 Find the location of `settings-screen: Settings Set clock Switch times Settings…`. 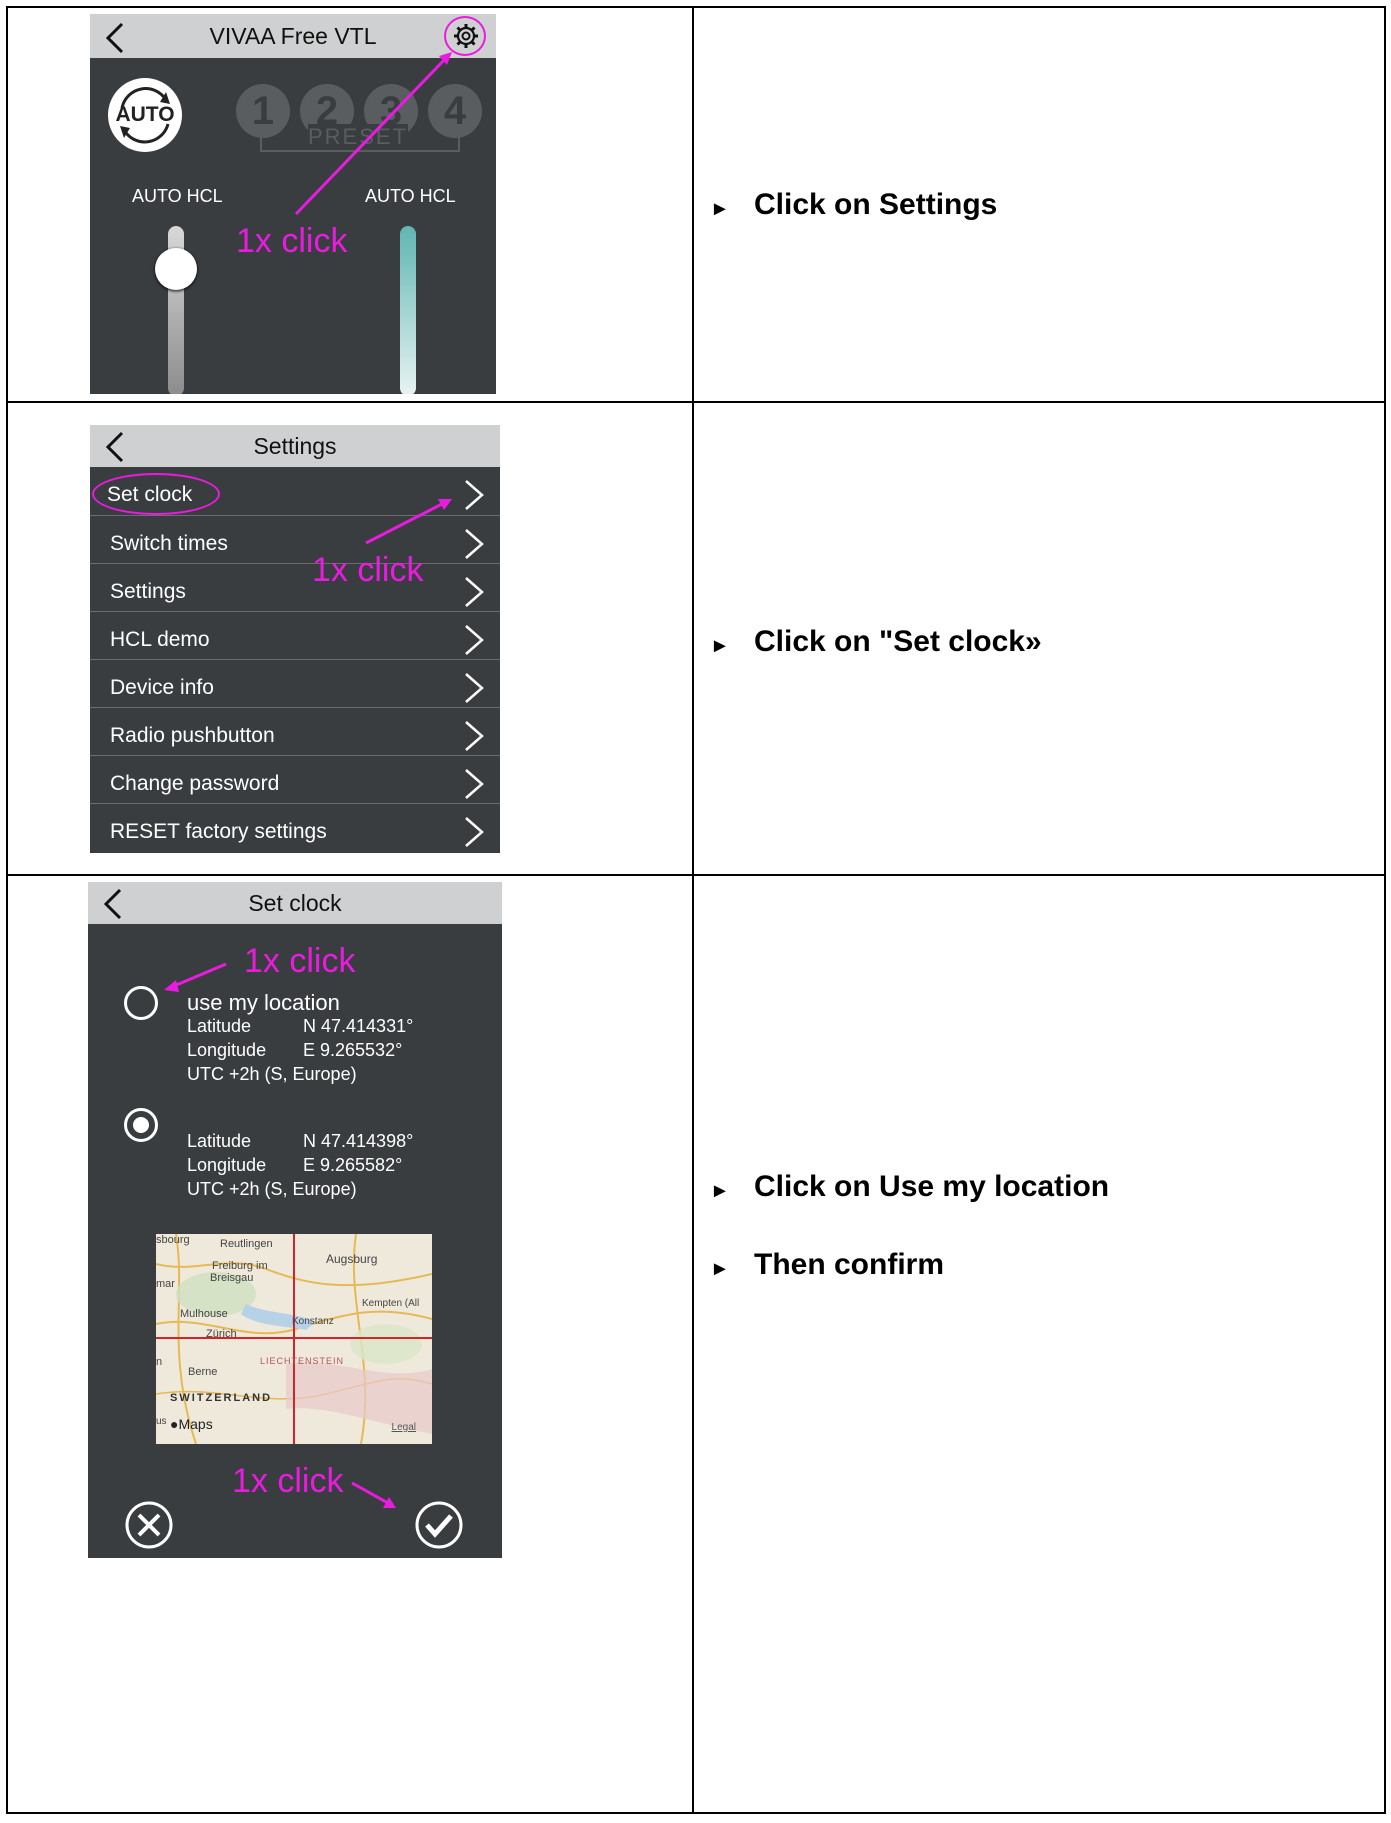

settings-screen: Settings Set clock Switch times Settings… is located at coordinates (295, 639).